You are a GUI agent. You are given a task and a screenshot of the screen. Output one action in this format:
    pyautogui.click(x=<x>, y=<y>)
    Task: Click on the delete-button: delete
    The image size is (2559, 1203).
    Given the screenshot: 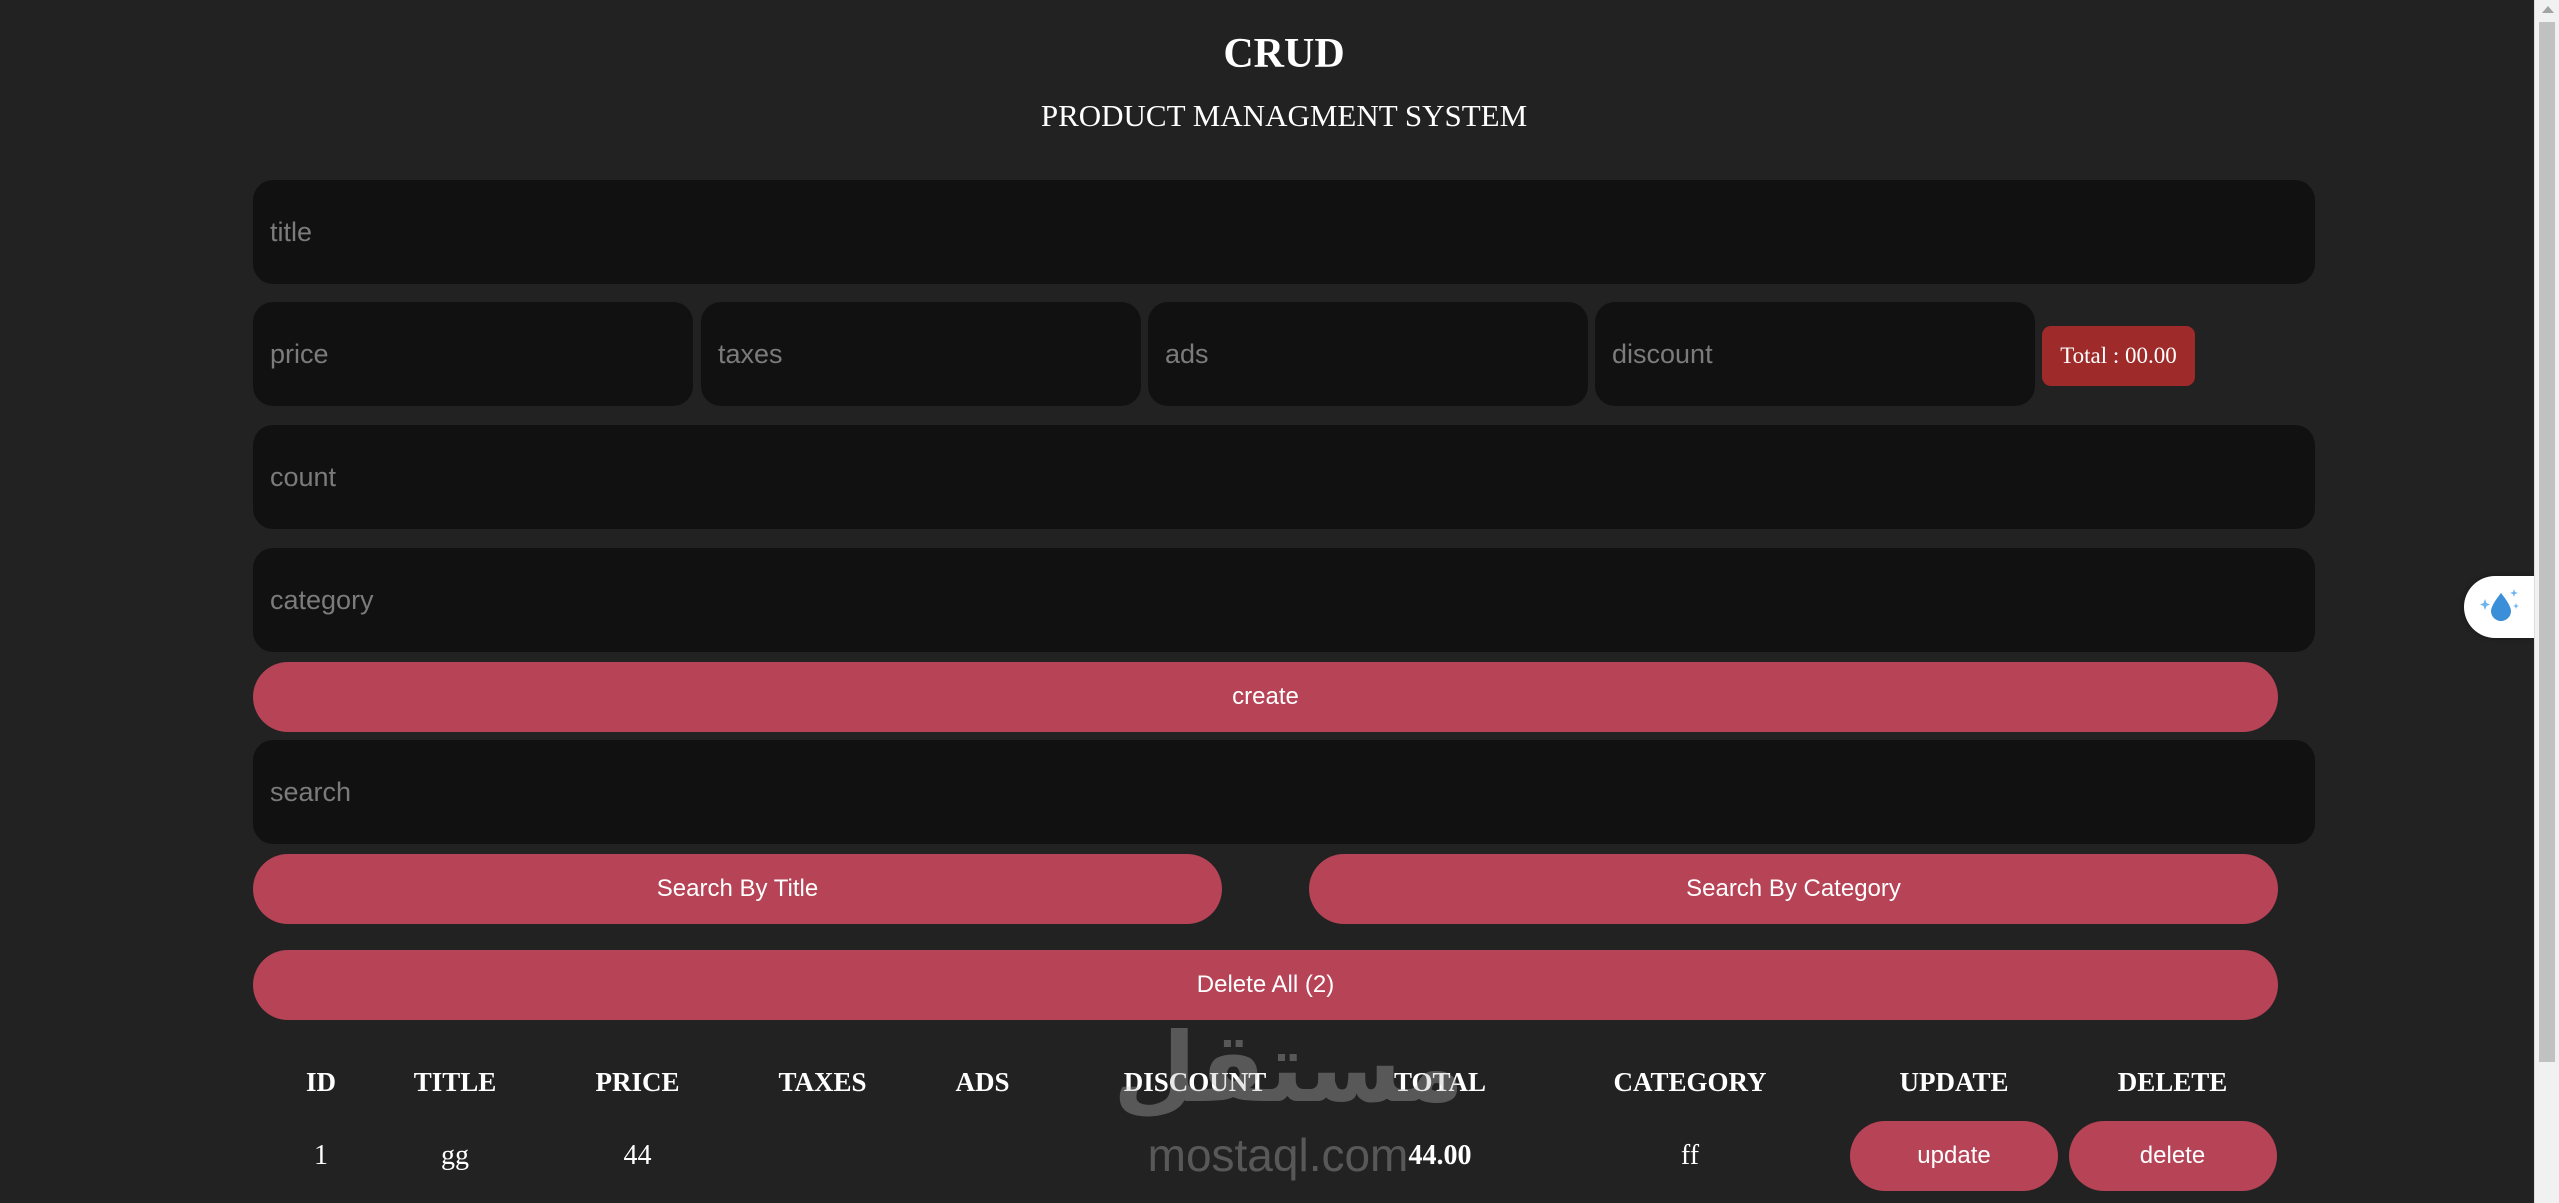 What is the action you would take?
    pyautogui.click(x=2172, y=1156)
    